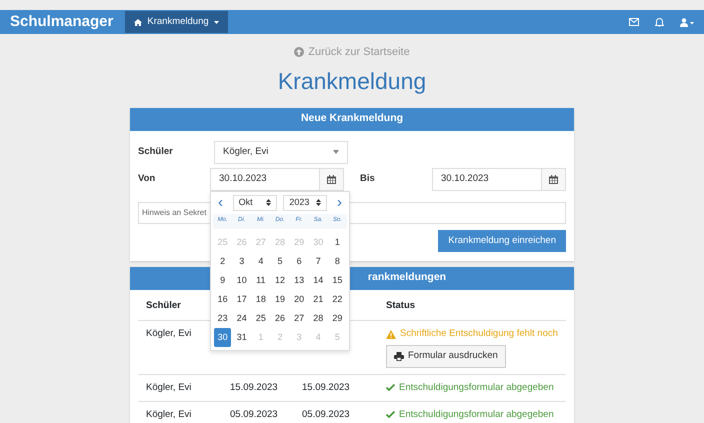 Image resolution: width=704 pixels, height=423 pixels. I want to click on field-label: Bis, so click(368, 179).